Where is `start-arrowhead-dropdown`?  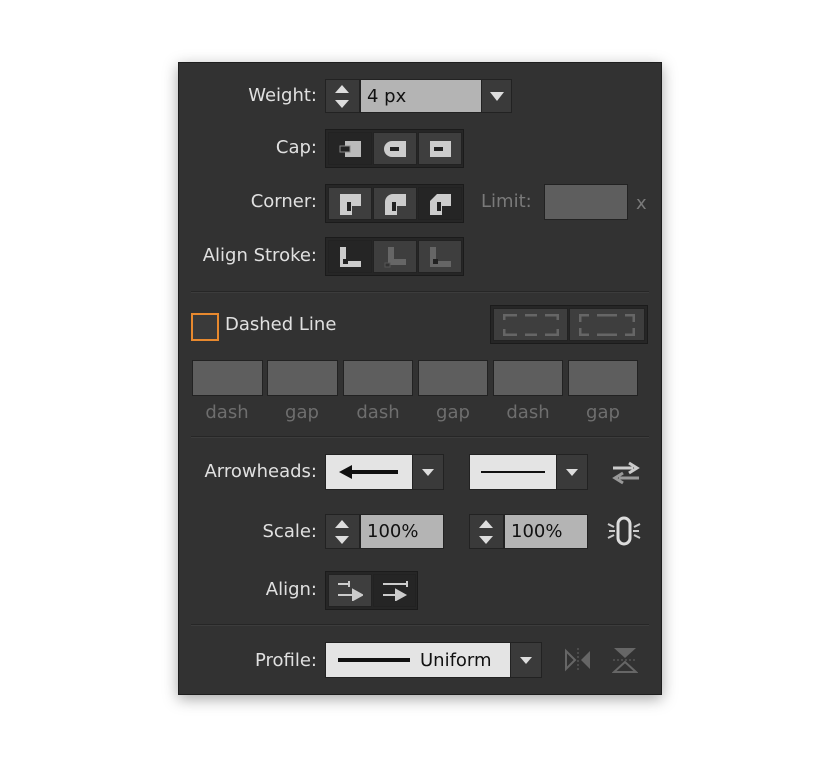 start-arrowhead-dropdown is located at coordinates (428, 472).